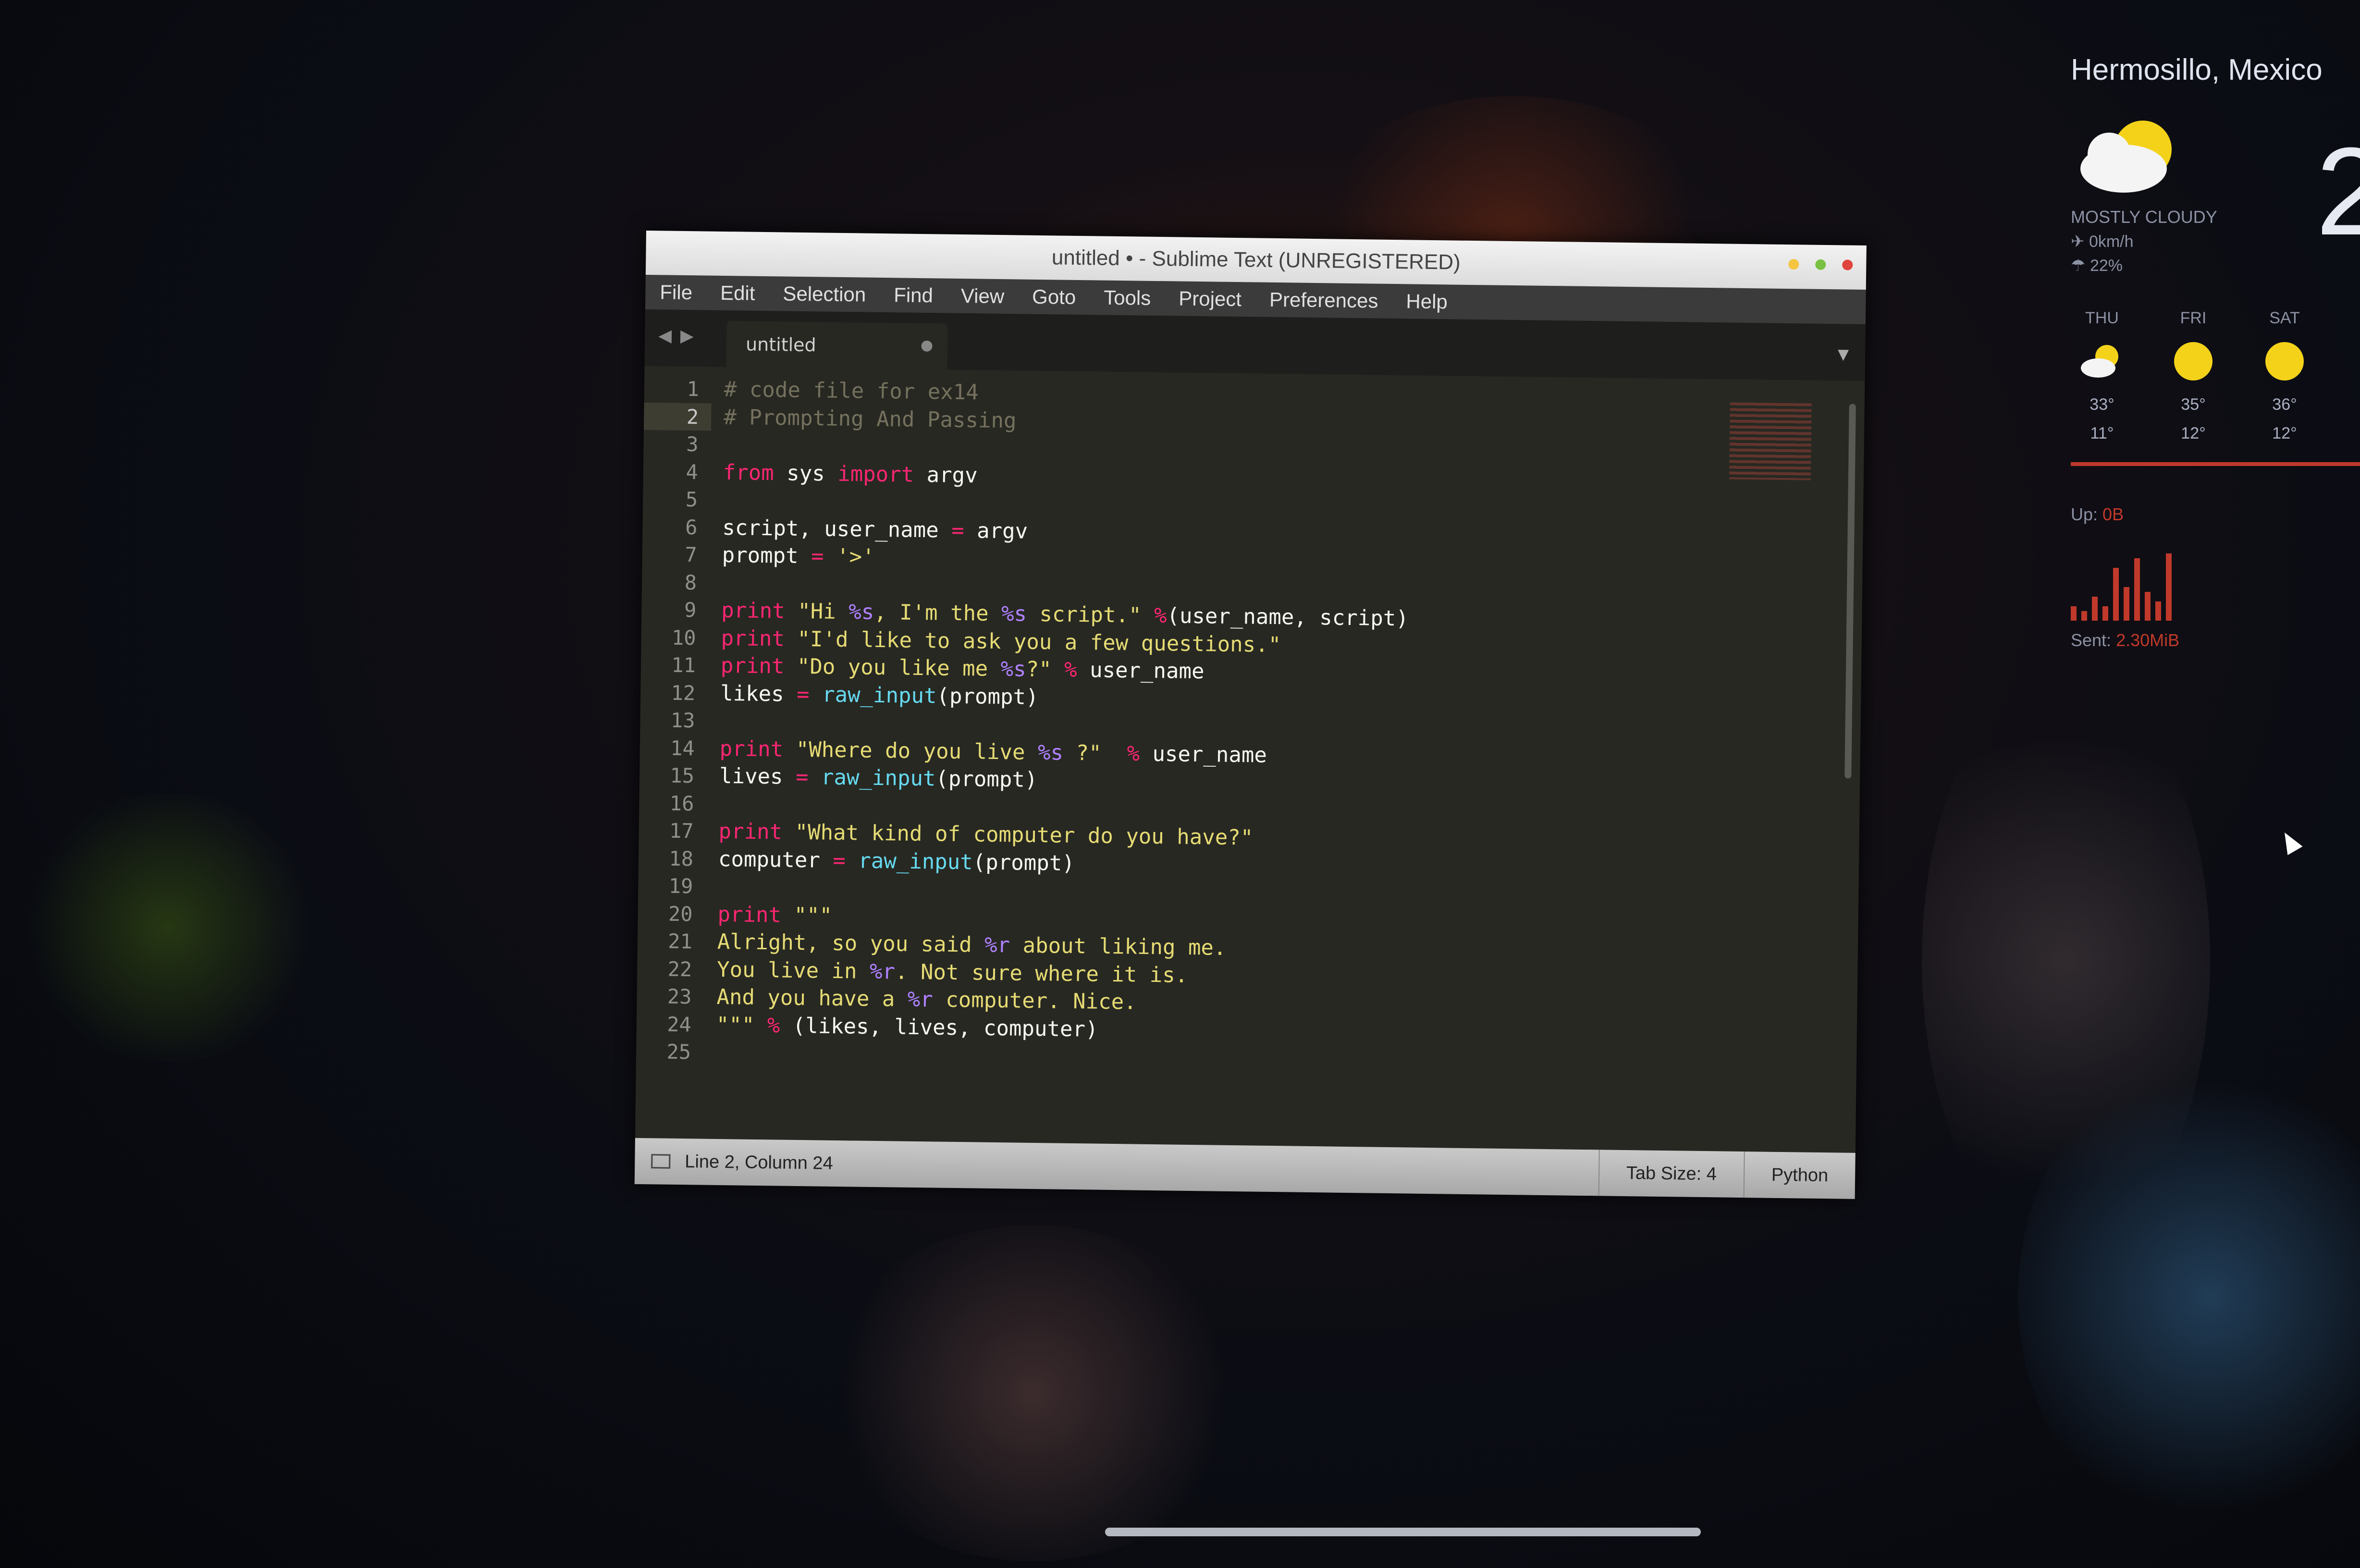 The width and height of the screenshot is (2360, 1568). I want to click on code-token: "What kind of computer do you have?", so click(1024, 835).